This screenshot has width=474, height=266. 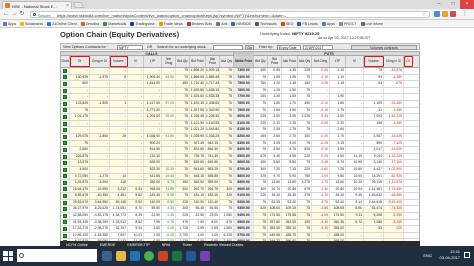 I want to click on bookmark-item: Marketcalls, so click(x=114, y=23).